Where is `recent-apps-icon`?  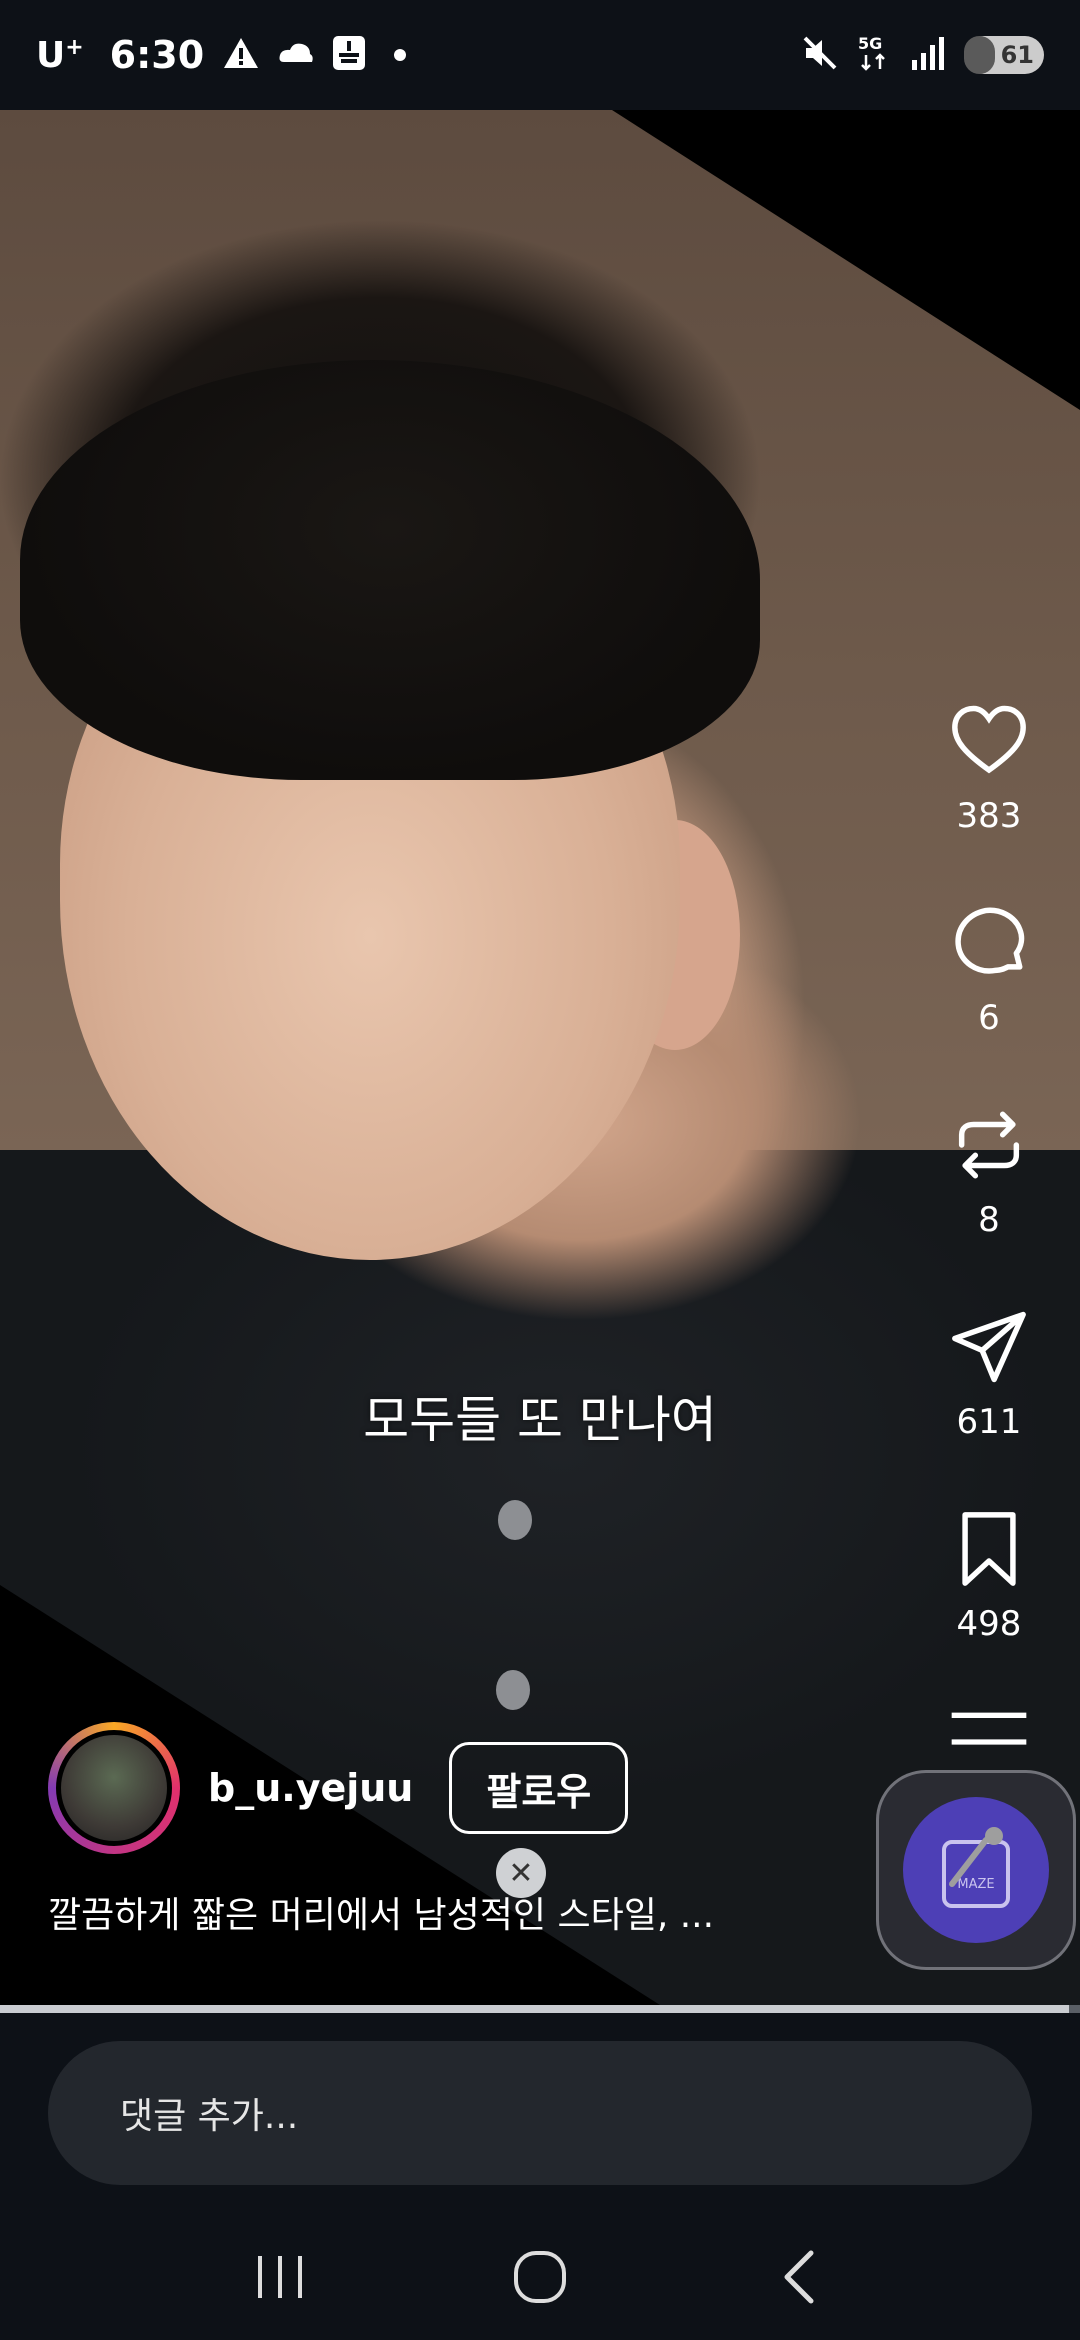 recent-apps-icon is located at coordinates (280, 2276).